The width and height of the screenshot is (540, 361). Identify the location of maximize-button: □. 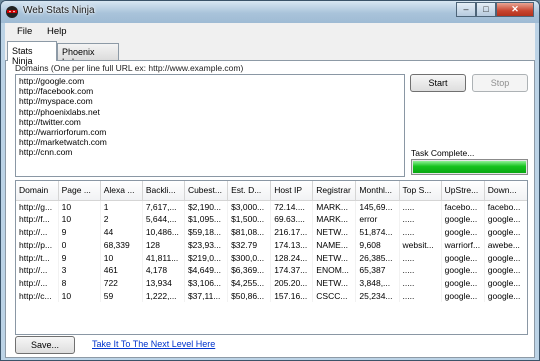
(486, 9).